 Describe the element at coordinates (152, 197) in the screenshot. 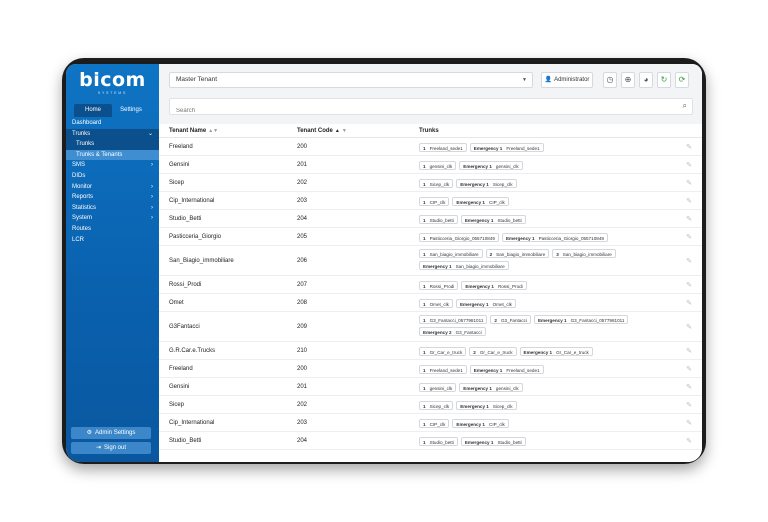

I see `chevron-right-icon: ›` at that location.